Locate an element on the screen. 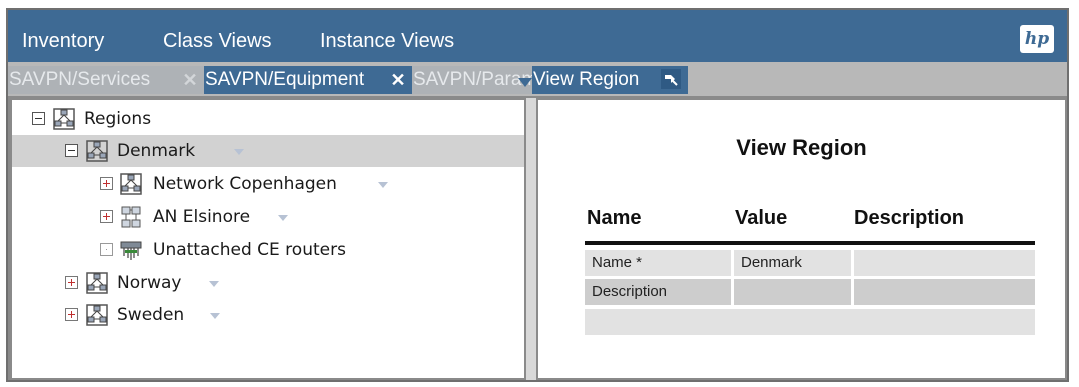 The image size is (1079, 387). tree-label: Sweden is located at coordinates (151, 315).